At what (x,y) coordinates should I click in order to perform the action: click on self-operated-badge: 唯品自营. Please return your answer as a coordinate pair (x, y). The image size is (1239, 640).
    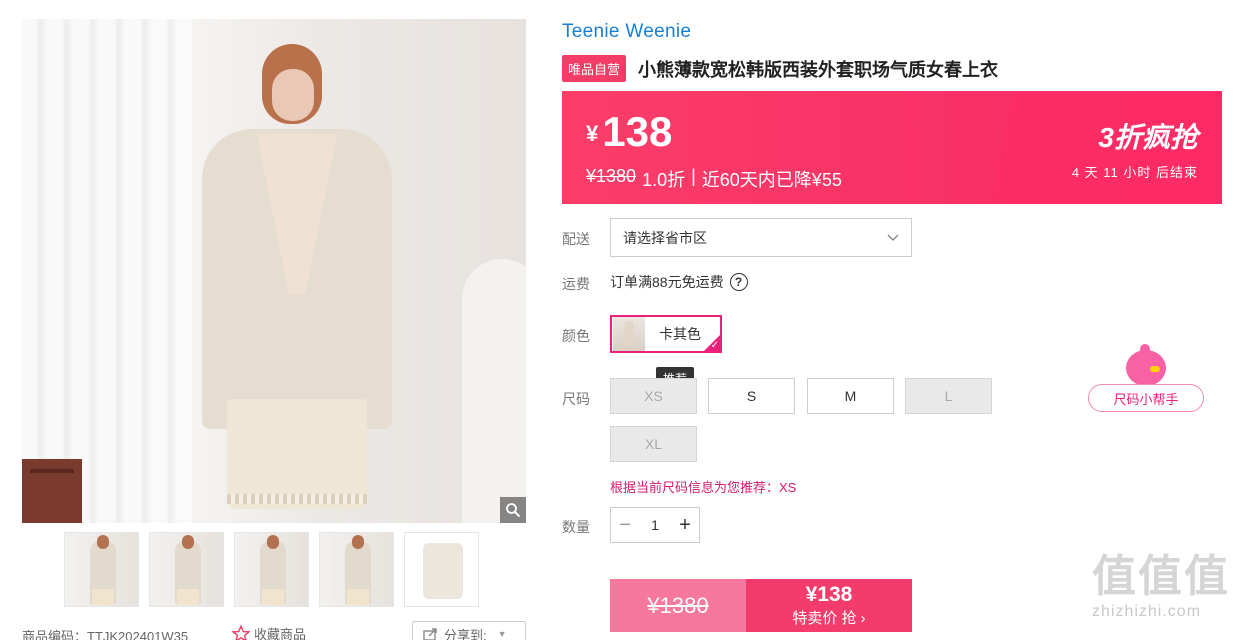
    Looking at the image, I should click on (594, 68).